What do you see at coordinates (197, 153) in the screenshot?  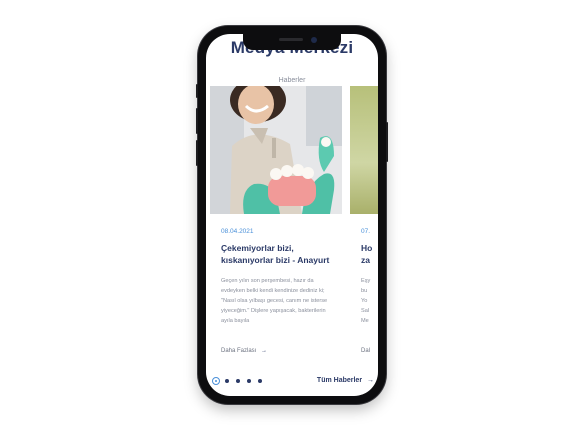 I see `volume-down-button` at bounding box center [197, 153].